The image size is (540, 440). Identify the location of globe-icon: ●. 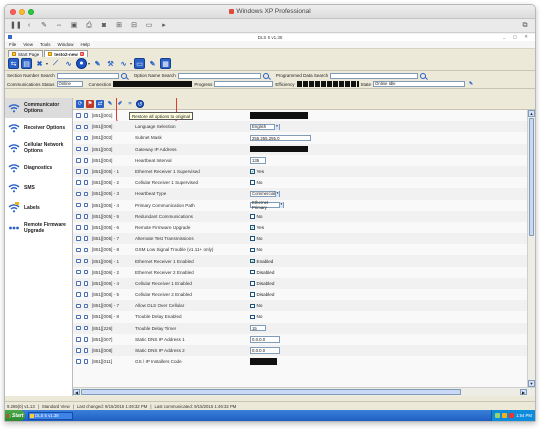
(82, 63).